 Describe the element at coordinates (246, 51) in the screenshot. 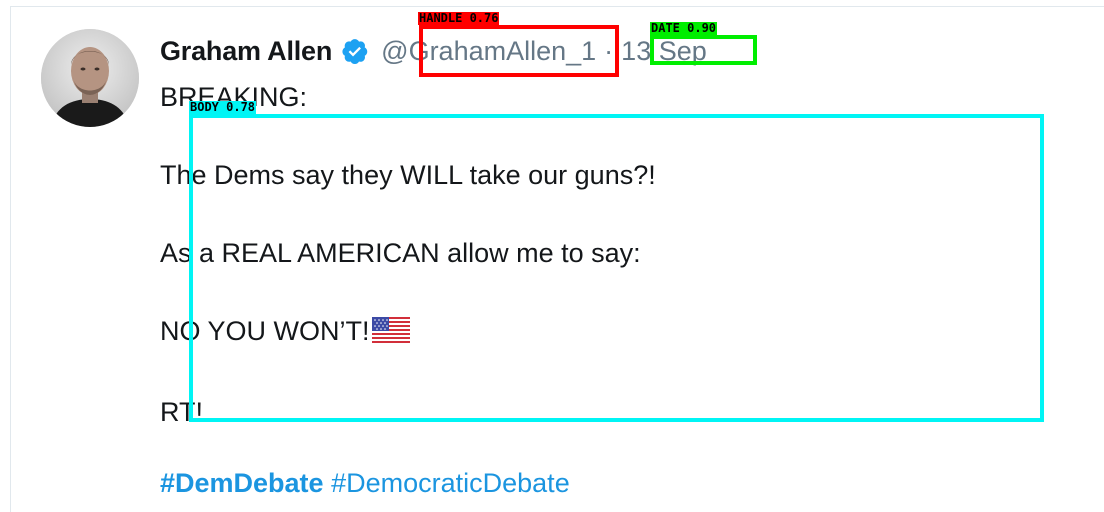

I see `display-name: Graham Allen` at that location.